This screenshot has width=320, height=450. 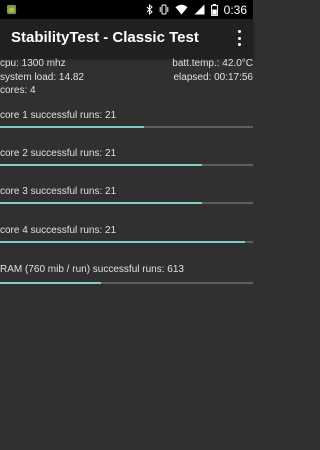 I want to click on battery-temperature: batt.temp.: 42.0°C, so click(x=212, y=63).